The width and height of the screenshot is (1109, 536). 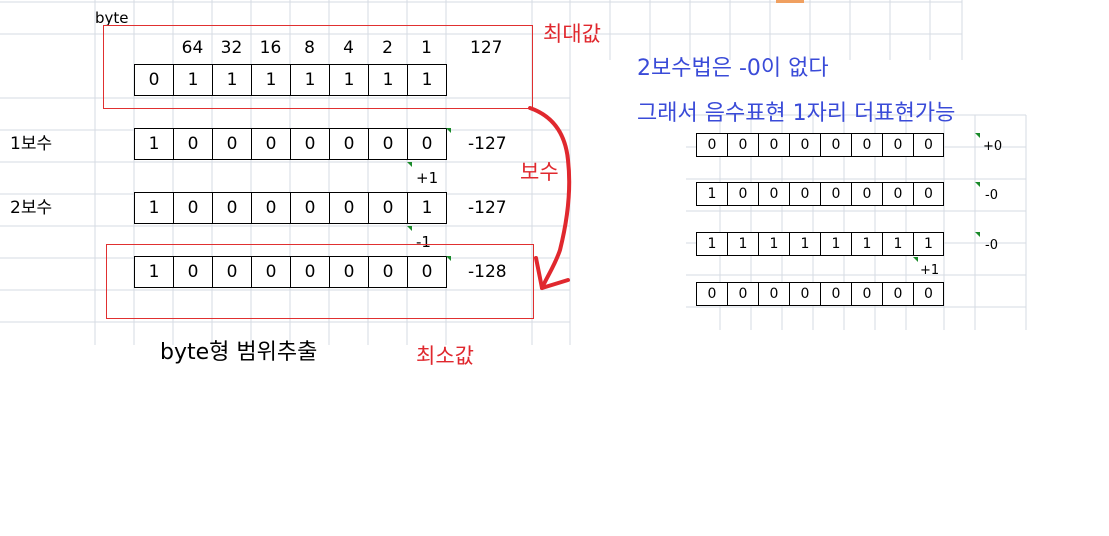 I want to click on row-label-twos-complement: 2보수, so click(x=31, y=208).